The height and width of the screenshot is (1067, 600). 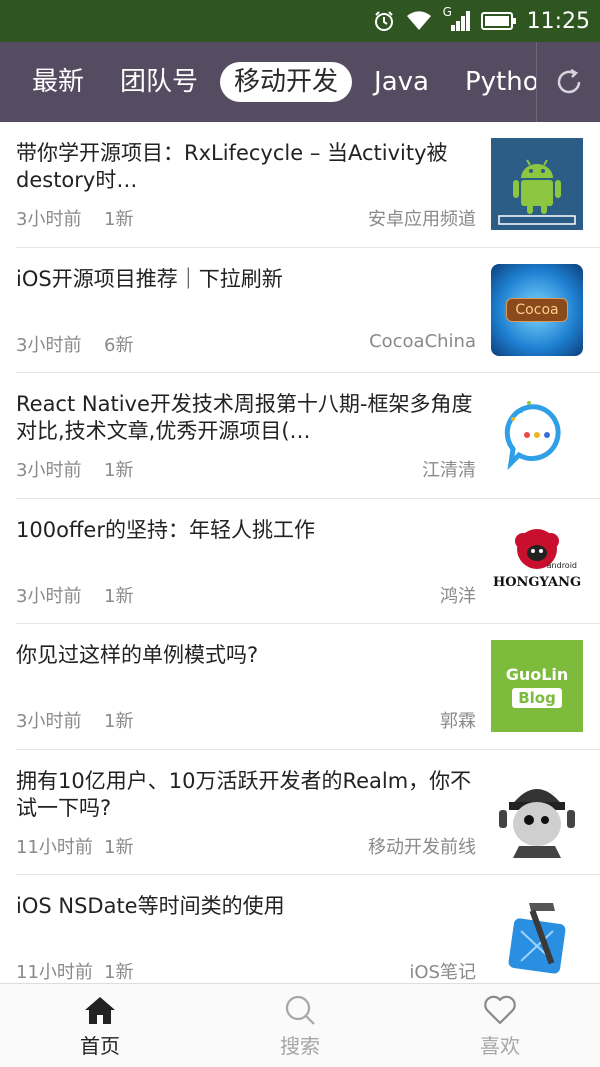 What do you see at coordinates (100, 1010) in the screenshot?
I see `home-icon` at bounding box center [100, 1010].